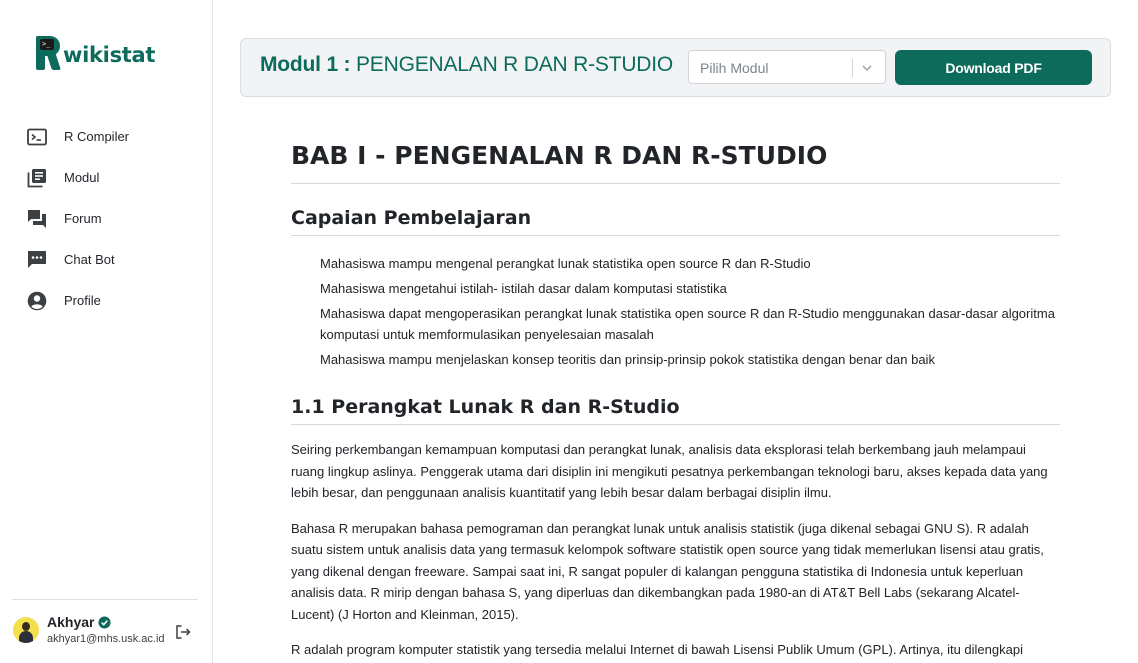  I want to click on sidebar-nav: R Compiler Modul Forum Chat Bot Profile, so click(77, 218).